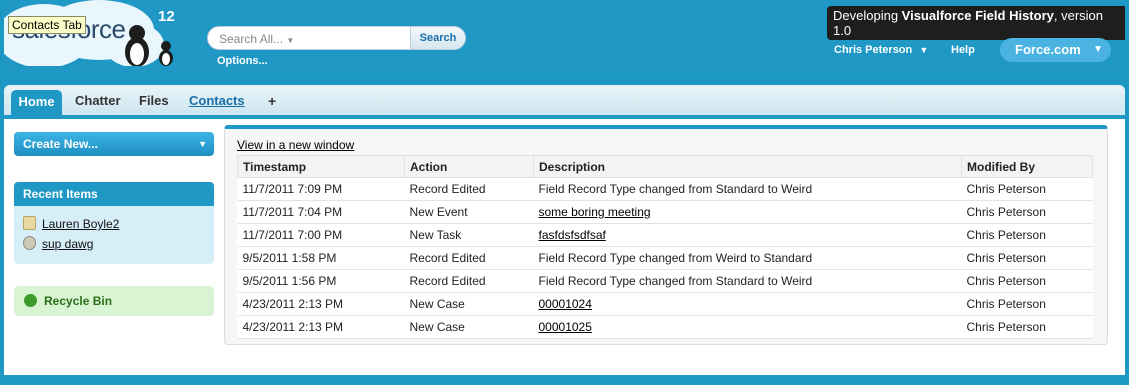 The height and width of the screenshot is (385, 1129). Describe the element at coordinates (29, 243) in the screenshot. I see `record-icon` at that location.